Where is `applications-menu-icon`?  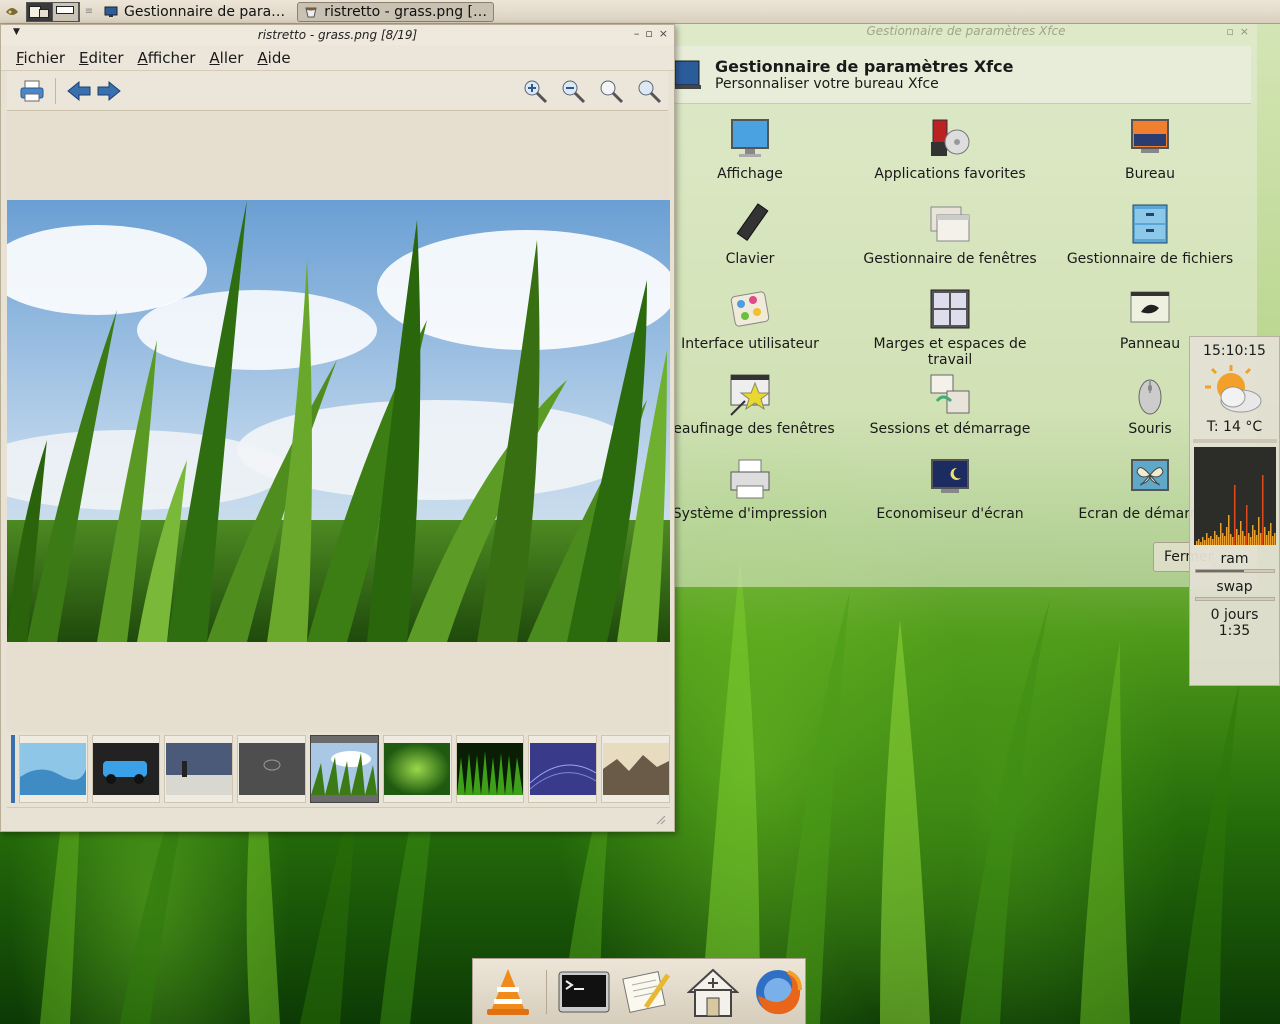 applications-menu-icon is located at coordinates (12, 12).